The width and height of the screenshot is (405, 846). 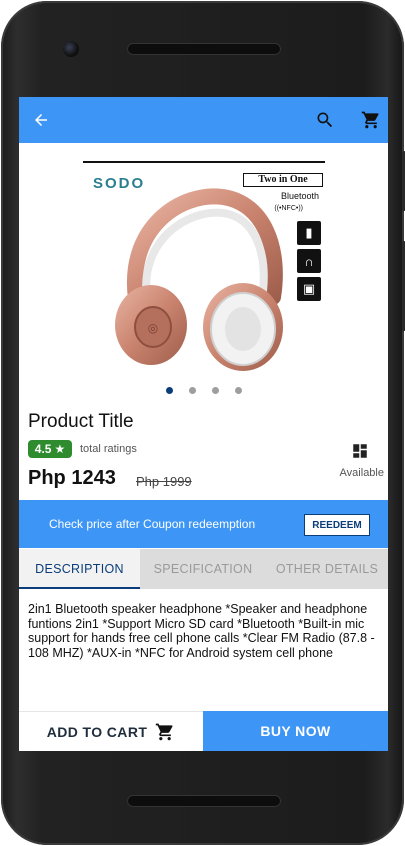 I want to click on rating-badge: 4.5 ★, so click(x=50, y=449).